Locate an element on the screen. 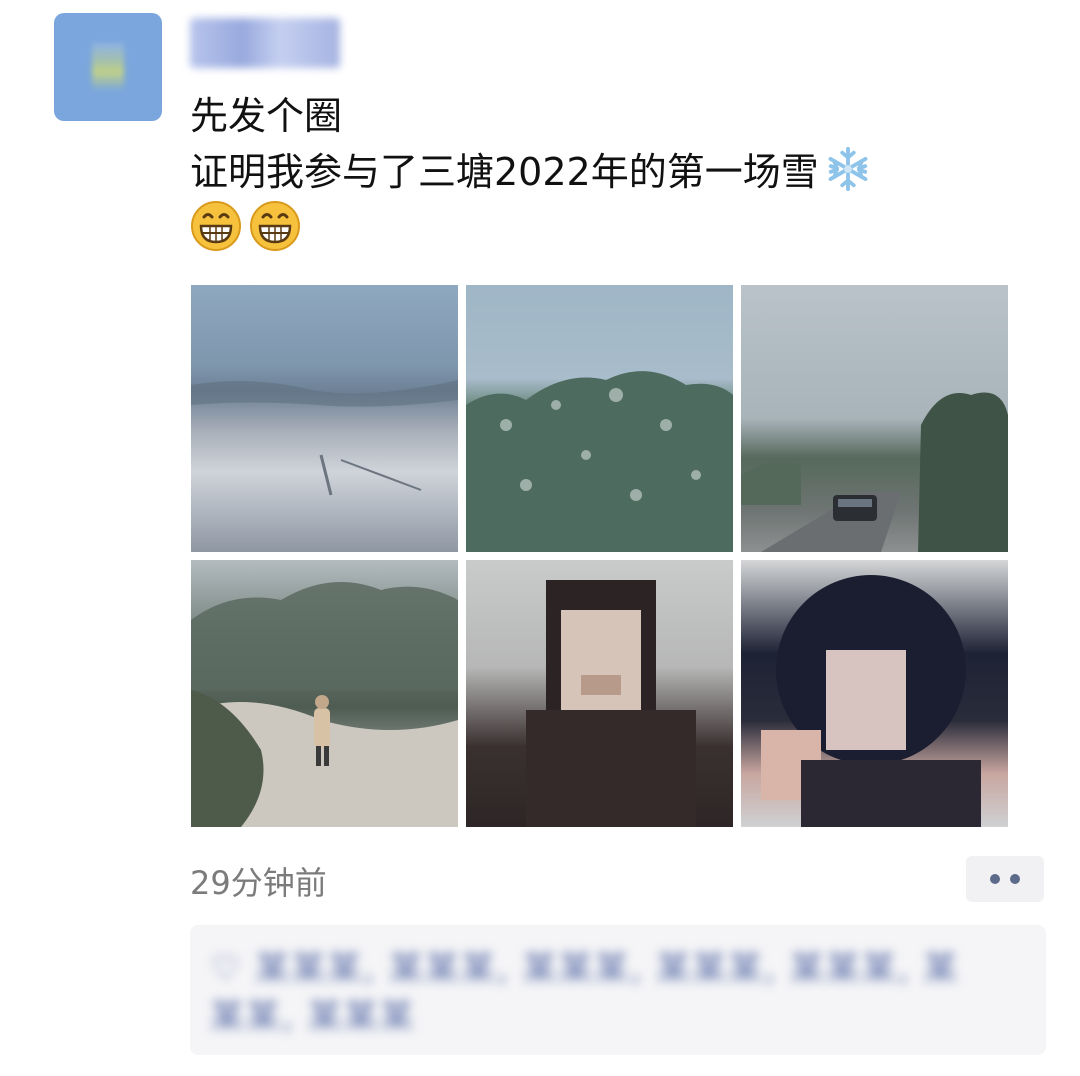  post-text: 先发个圈 证明我参与了三塘2022年的第一场雪 is located at coordinates (620, 144).